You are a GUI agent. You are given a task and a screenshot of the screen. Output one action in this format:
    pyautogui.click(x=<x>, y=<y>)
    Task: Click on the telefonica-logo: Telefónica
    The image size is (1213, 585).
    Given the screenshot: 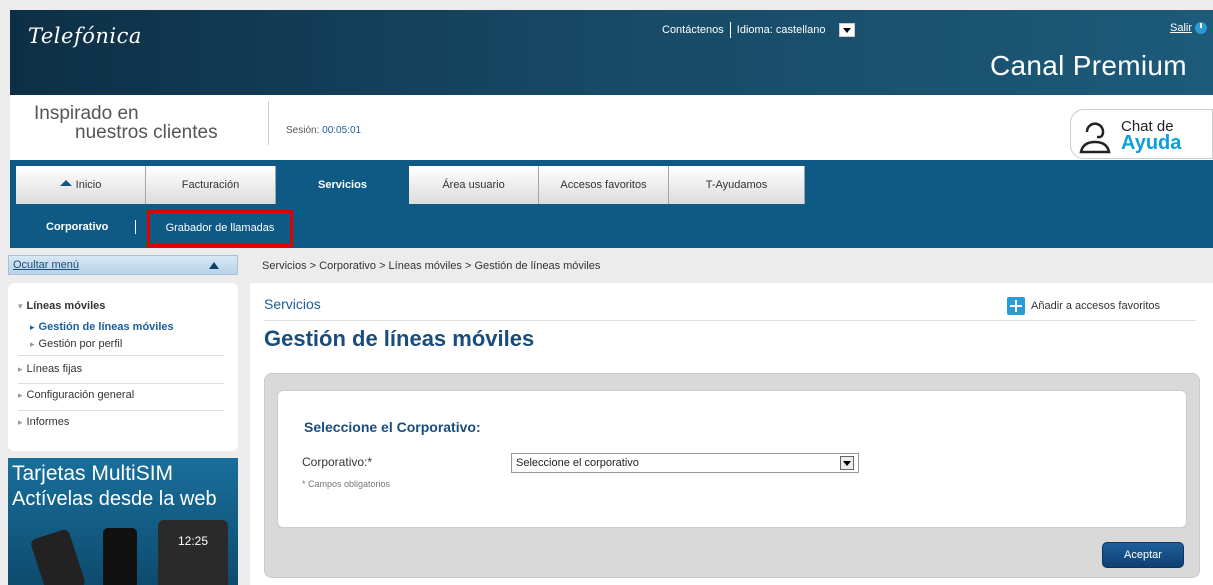 What is the action you would take?
    pyautogui.click(x=85, y=36)
    